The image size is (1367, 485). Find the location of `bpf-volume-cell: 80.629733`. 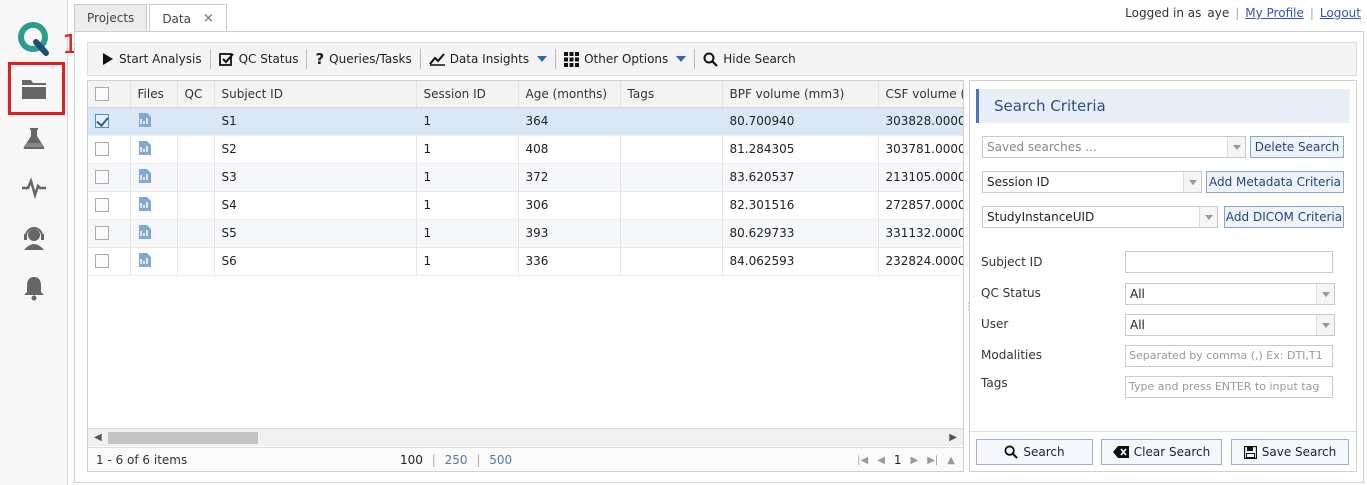

bpf-volume-cell: 80.629733 is located at coordinates (800, 233).